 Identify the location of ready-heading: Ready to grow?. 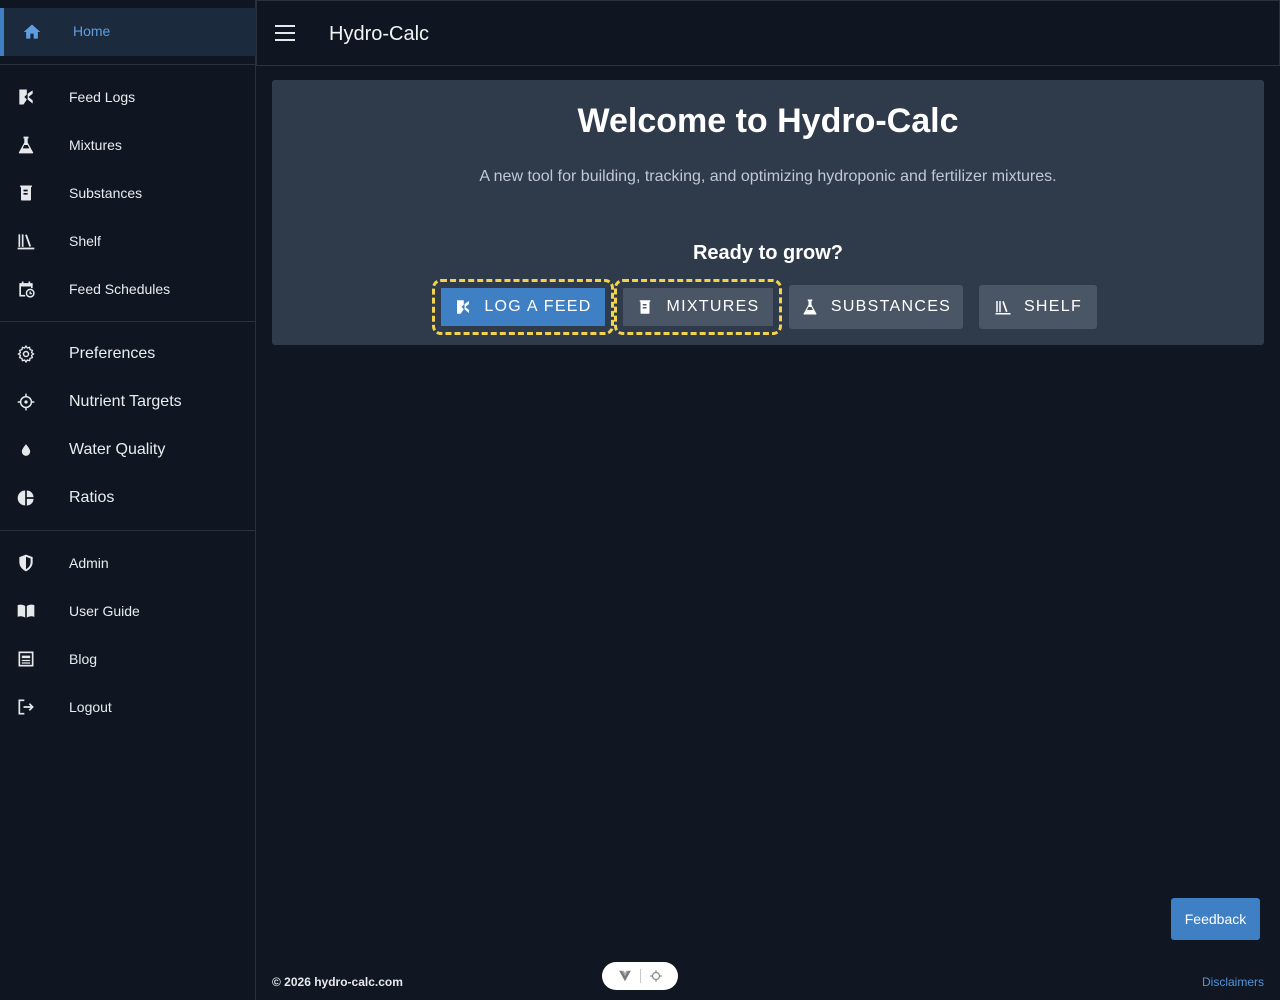
(767, 253).